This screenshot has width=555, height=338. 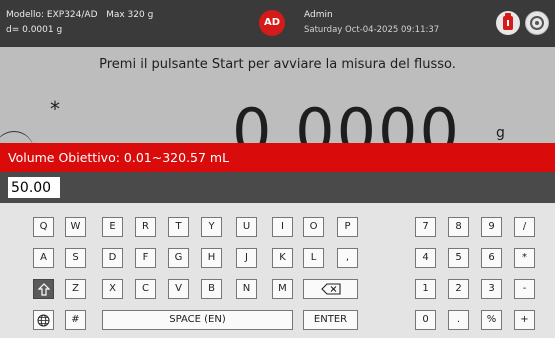 I want to click on key-3: 3, so click(x=491, y=289).